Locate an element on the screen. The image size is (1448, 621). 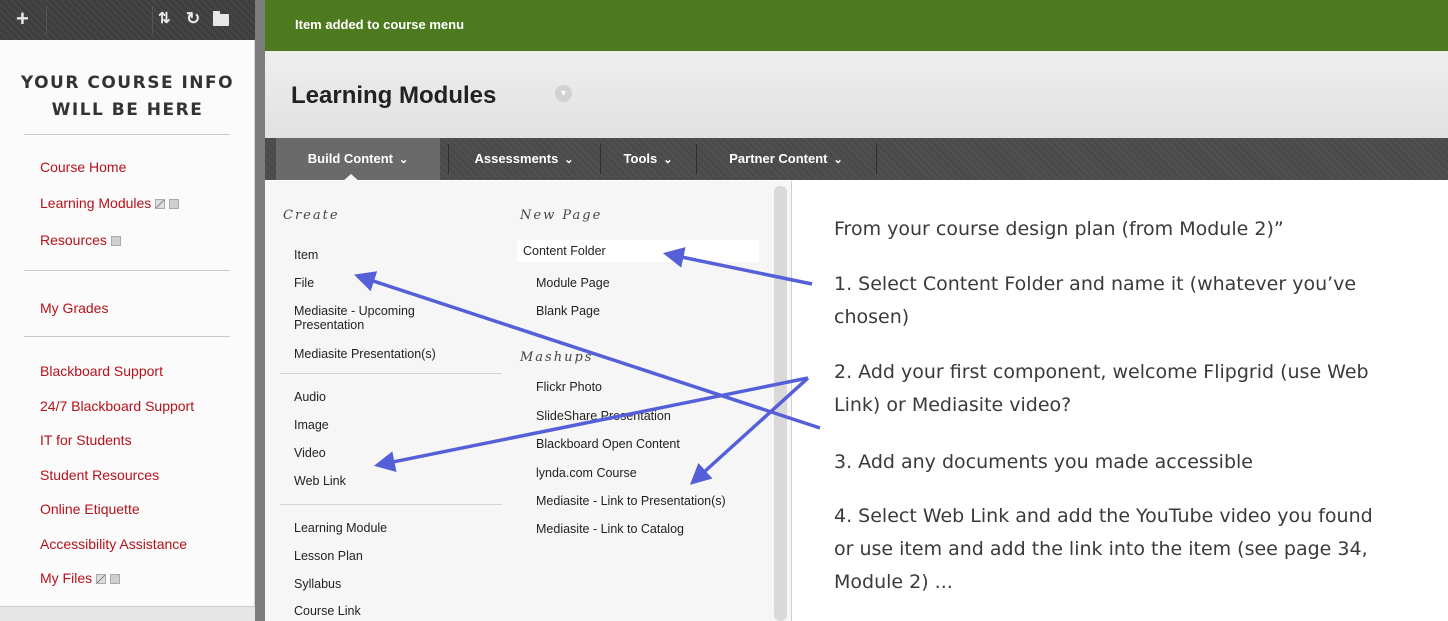
menu-item-file: File is located at coordinates (304, 283).